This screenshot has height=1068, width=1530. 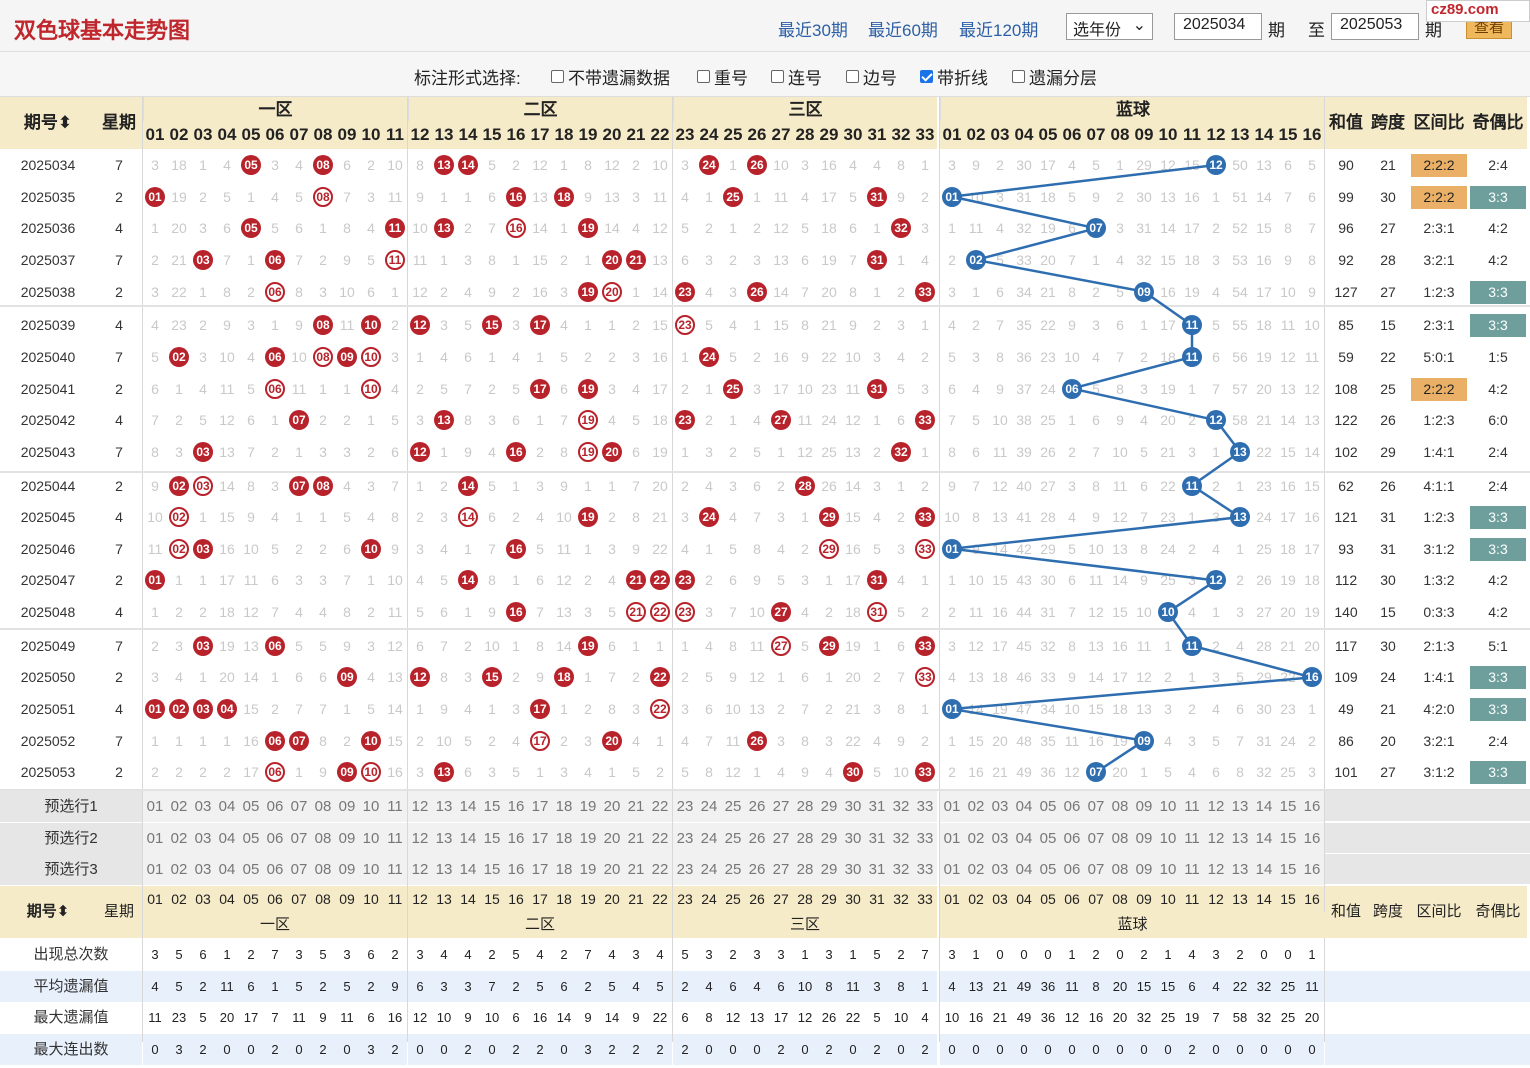 What do you see at coordinates (48, 123) in the screenshot?
I see `issue-header: 期号⬍` at bounding box center [48, 123].